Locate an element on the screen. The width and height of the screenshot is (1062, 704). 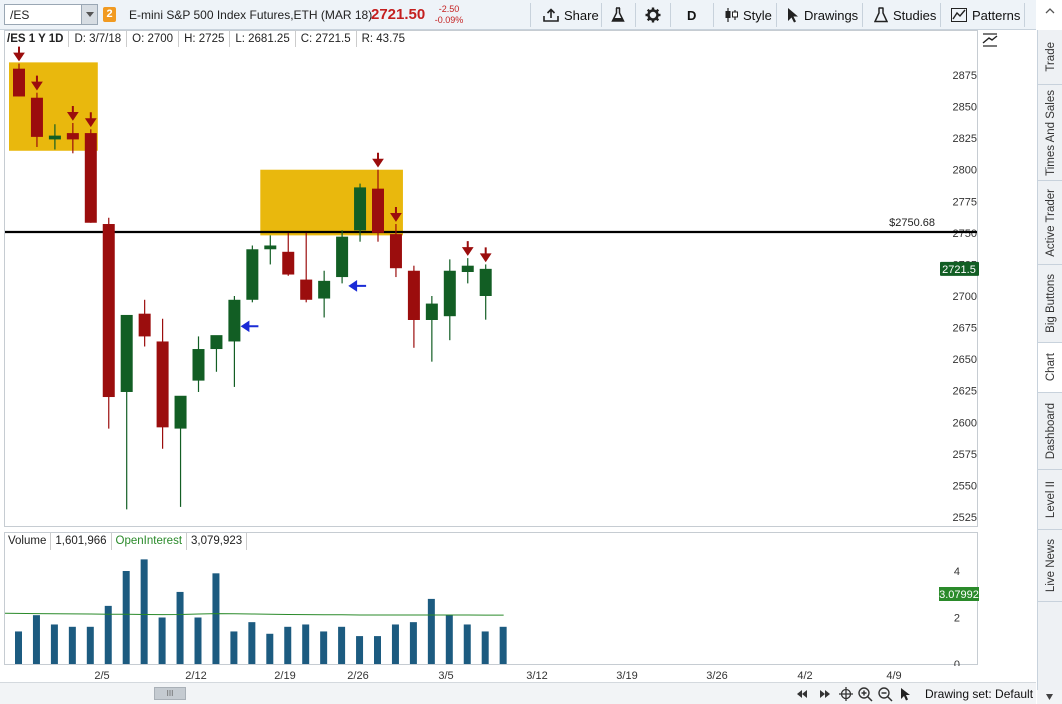
studies-button: Studies is located at coordinates (905, 15).